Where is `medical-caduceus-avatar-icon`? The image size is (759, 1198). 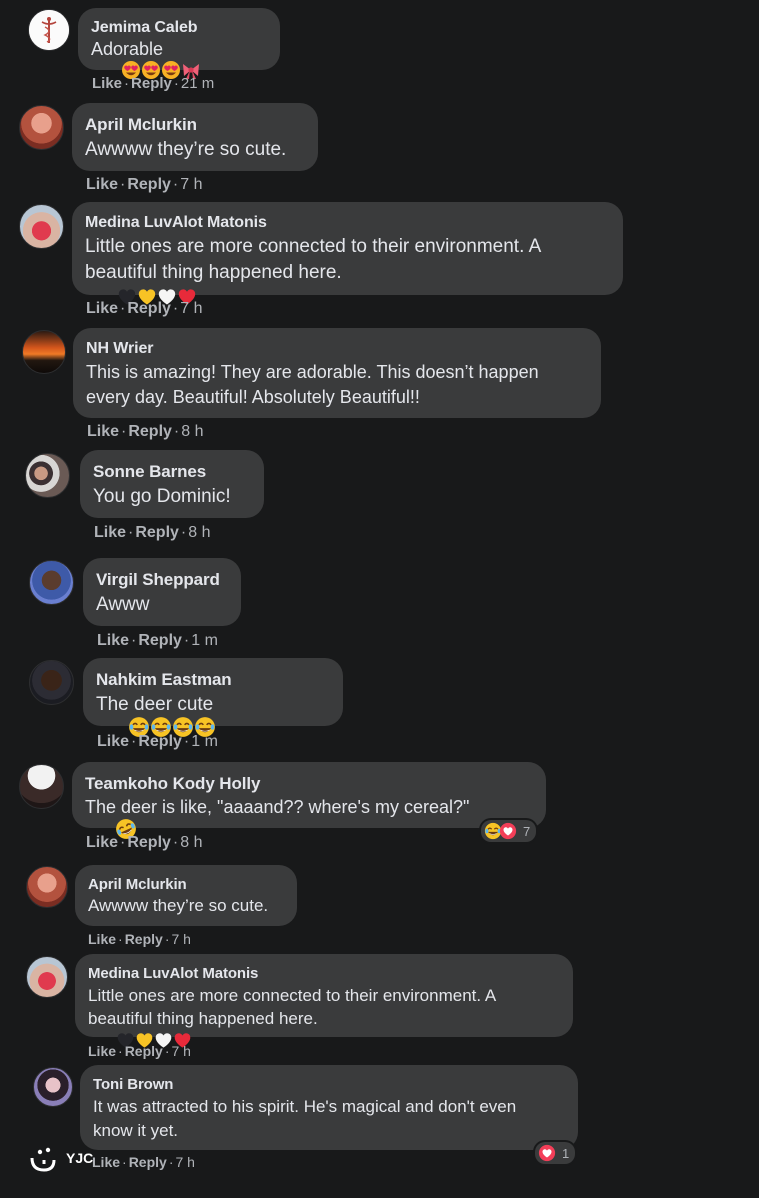 medical-caduceus-avatar-icon is located at coordinates (49, 30).